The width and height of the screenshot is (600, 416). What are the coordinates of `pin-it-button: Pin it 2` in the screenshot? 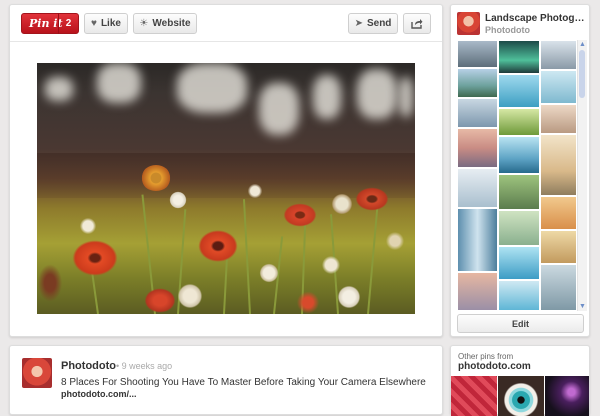 It's located at (50, 23).